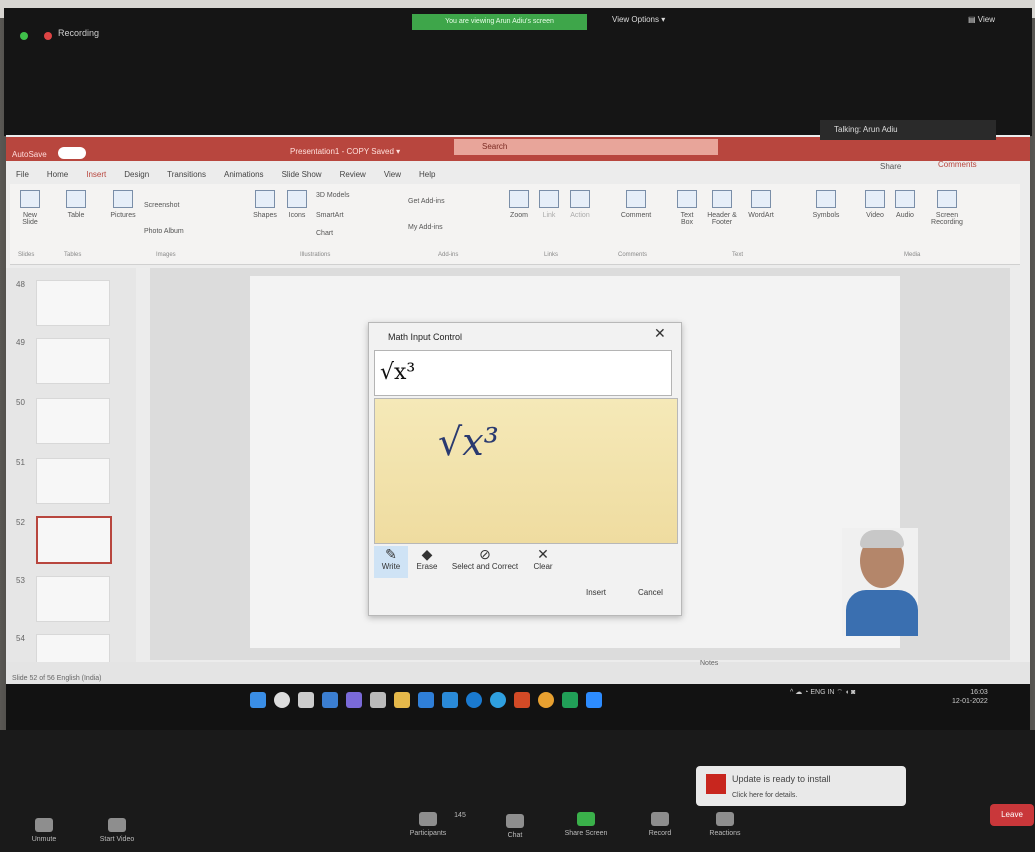 Image resolution: width=1035 pixels, height=852 pixels. I want to click on presenter-hair, so click(882, 539).